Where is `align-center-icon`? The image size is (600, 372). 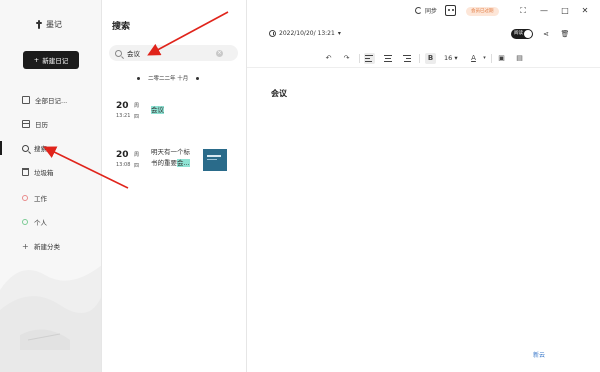 align-center-icon is located at coordinates (388, 58).